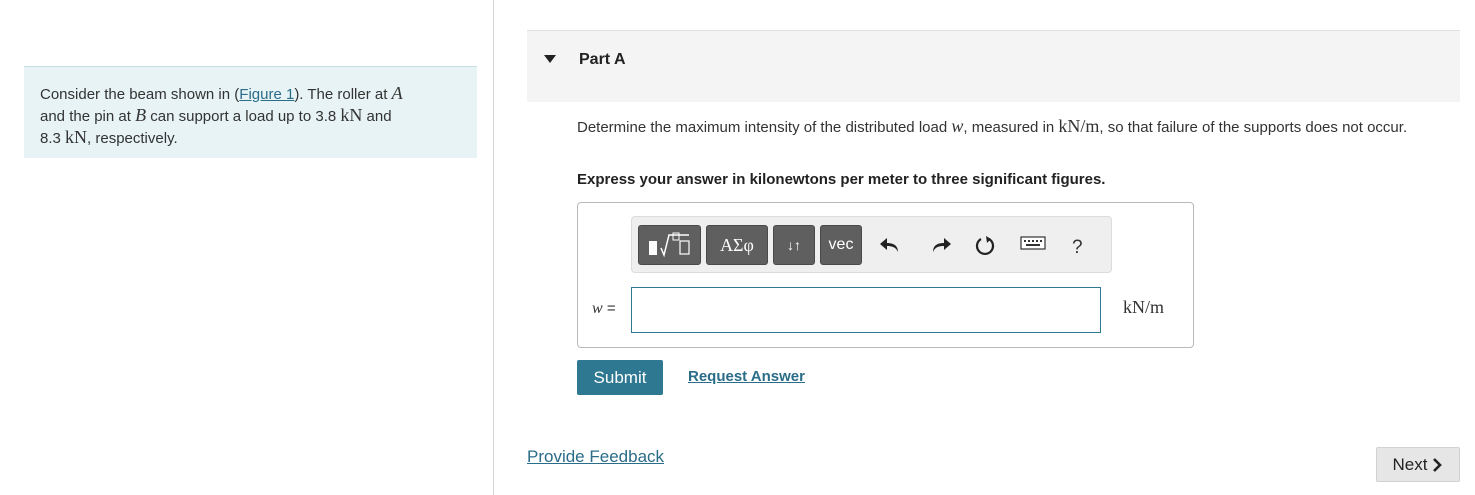  I want to click on figure-link: Figure 1, so click(266, 94).